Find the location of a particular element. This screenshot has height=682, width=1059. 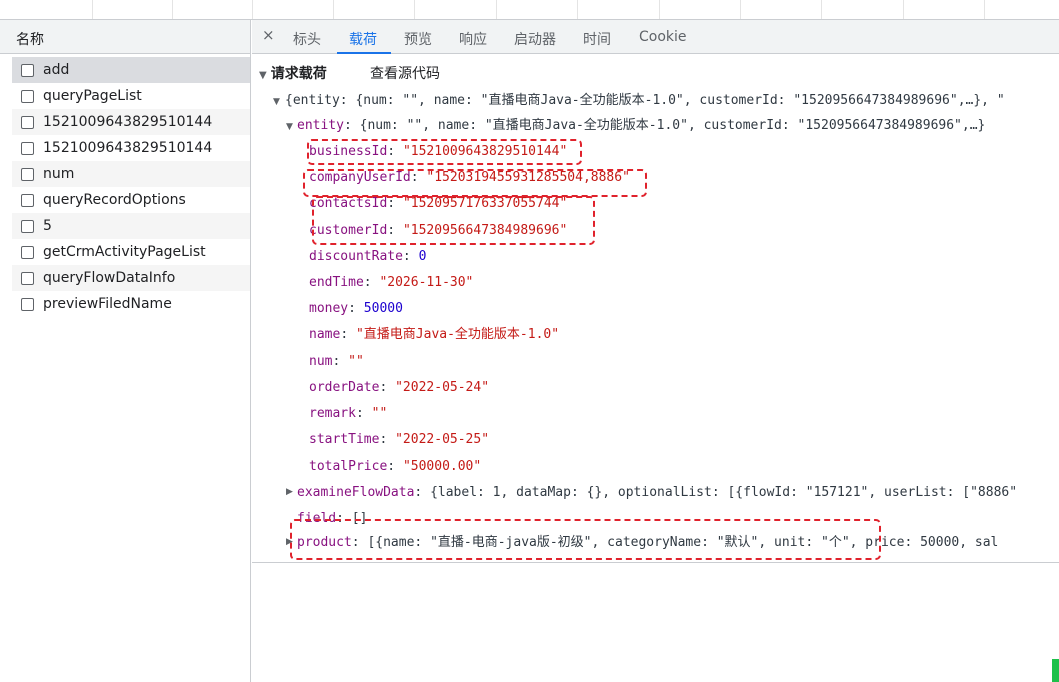

request-row: previewFiledName is located at coordinates (131, 304).